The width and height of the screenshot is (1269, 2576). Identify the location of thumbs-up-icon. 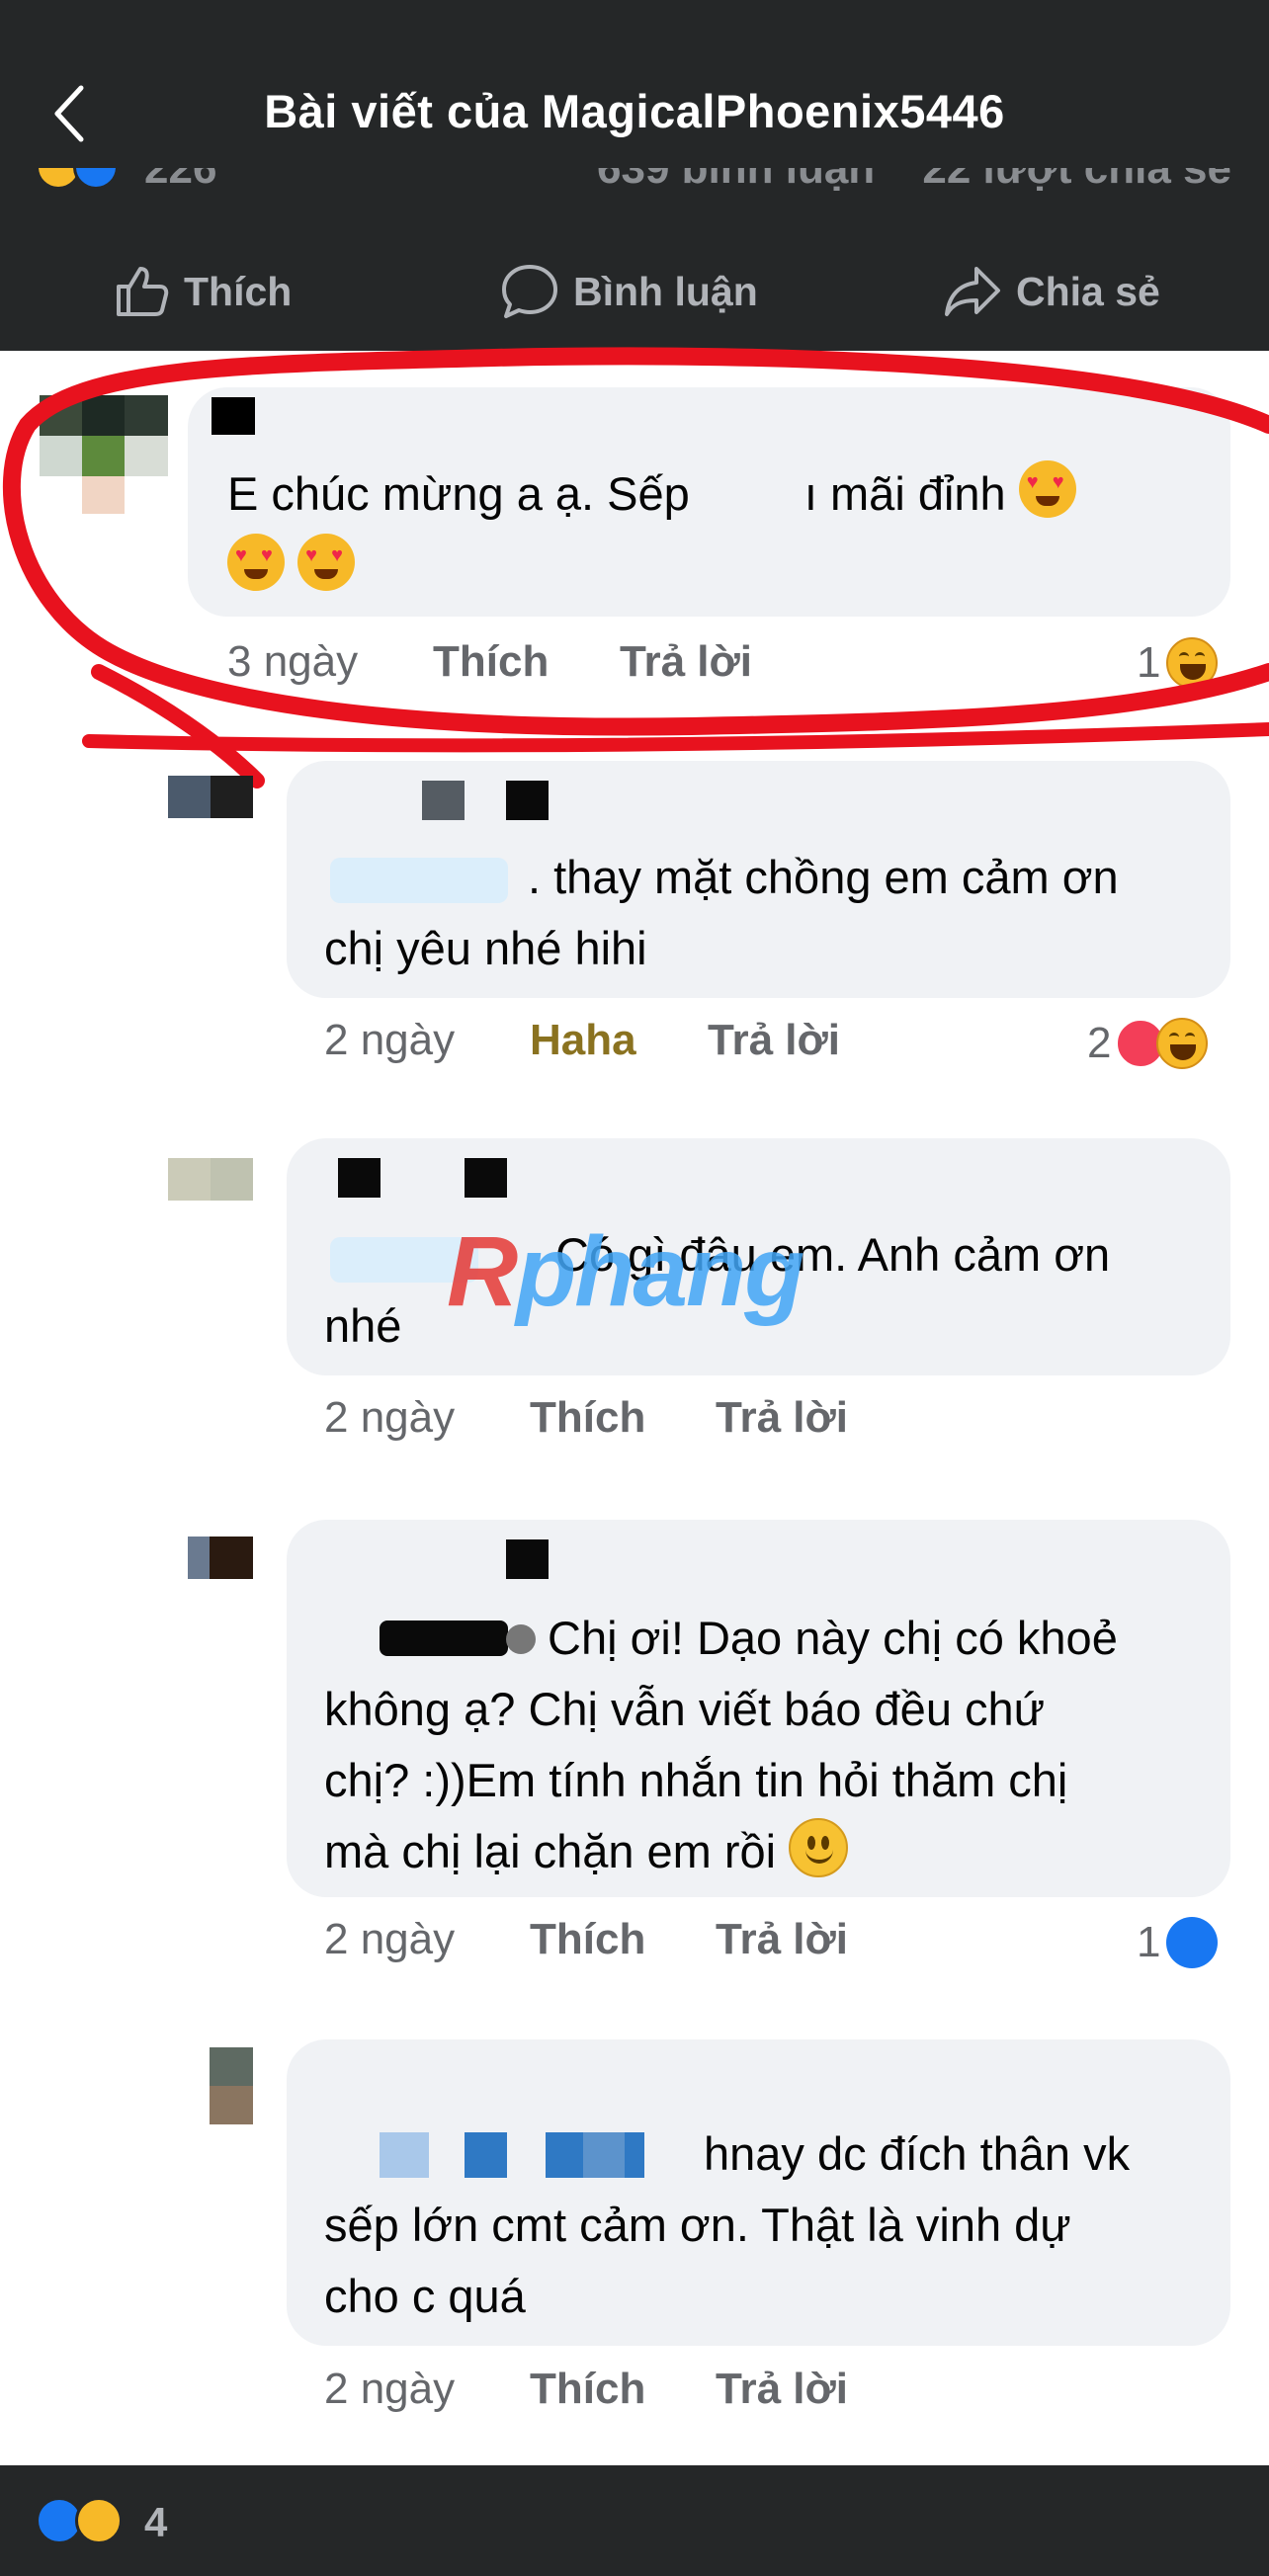
(143, 291).